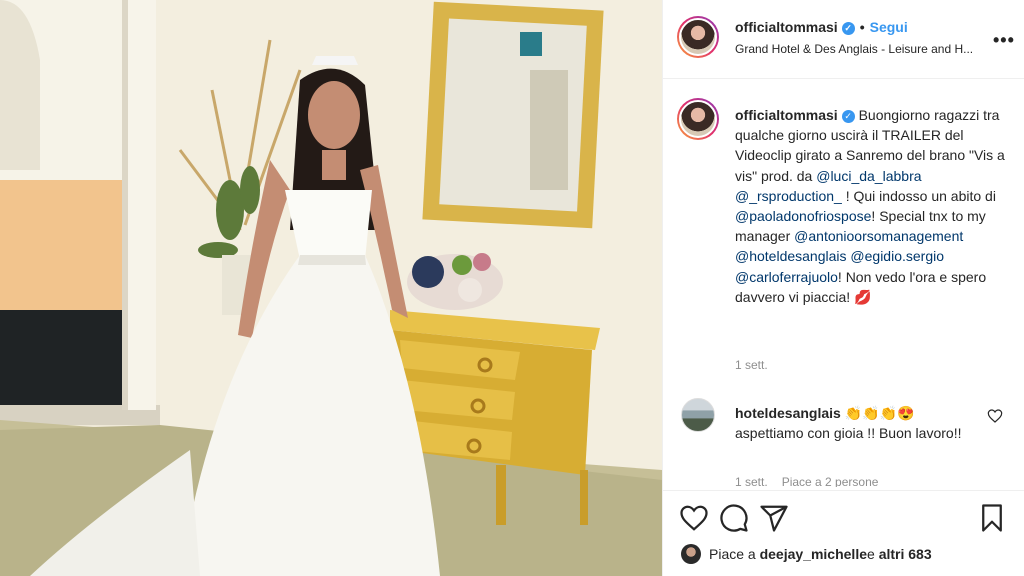 This screenshot has height=576, width=1024. Describe the element at coordinates (803, 216) in the screenshot. I see `mention-link: @paoladonofriospose` at that location.